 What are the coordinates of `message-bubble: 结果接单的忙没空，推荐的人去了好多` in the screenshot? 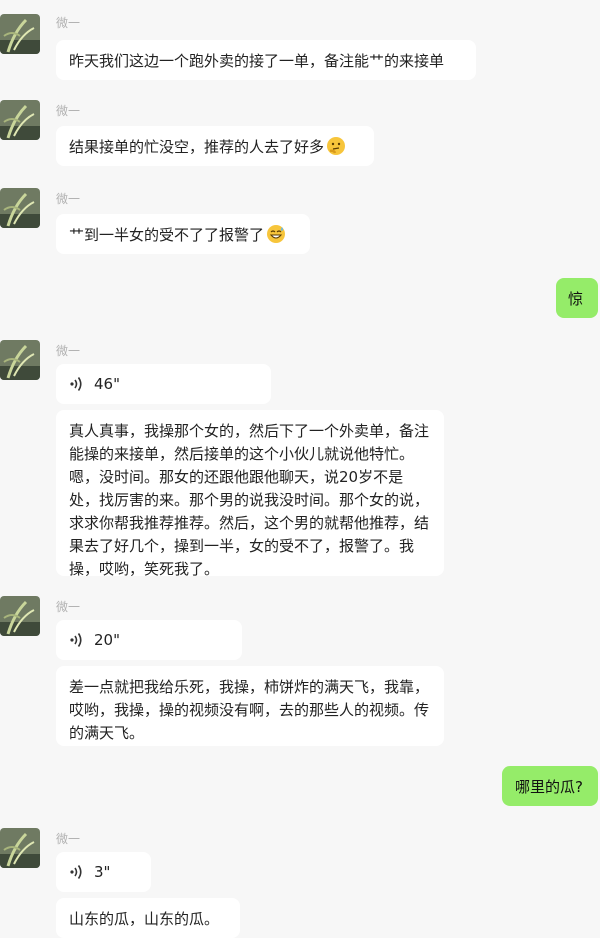 It's located at (215, 146).